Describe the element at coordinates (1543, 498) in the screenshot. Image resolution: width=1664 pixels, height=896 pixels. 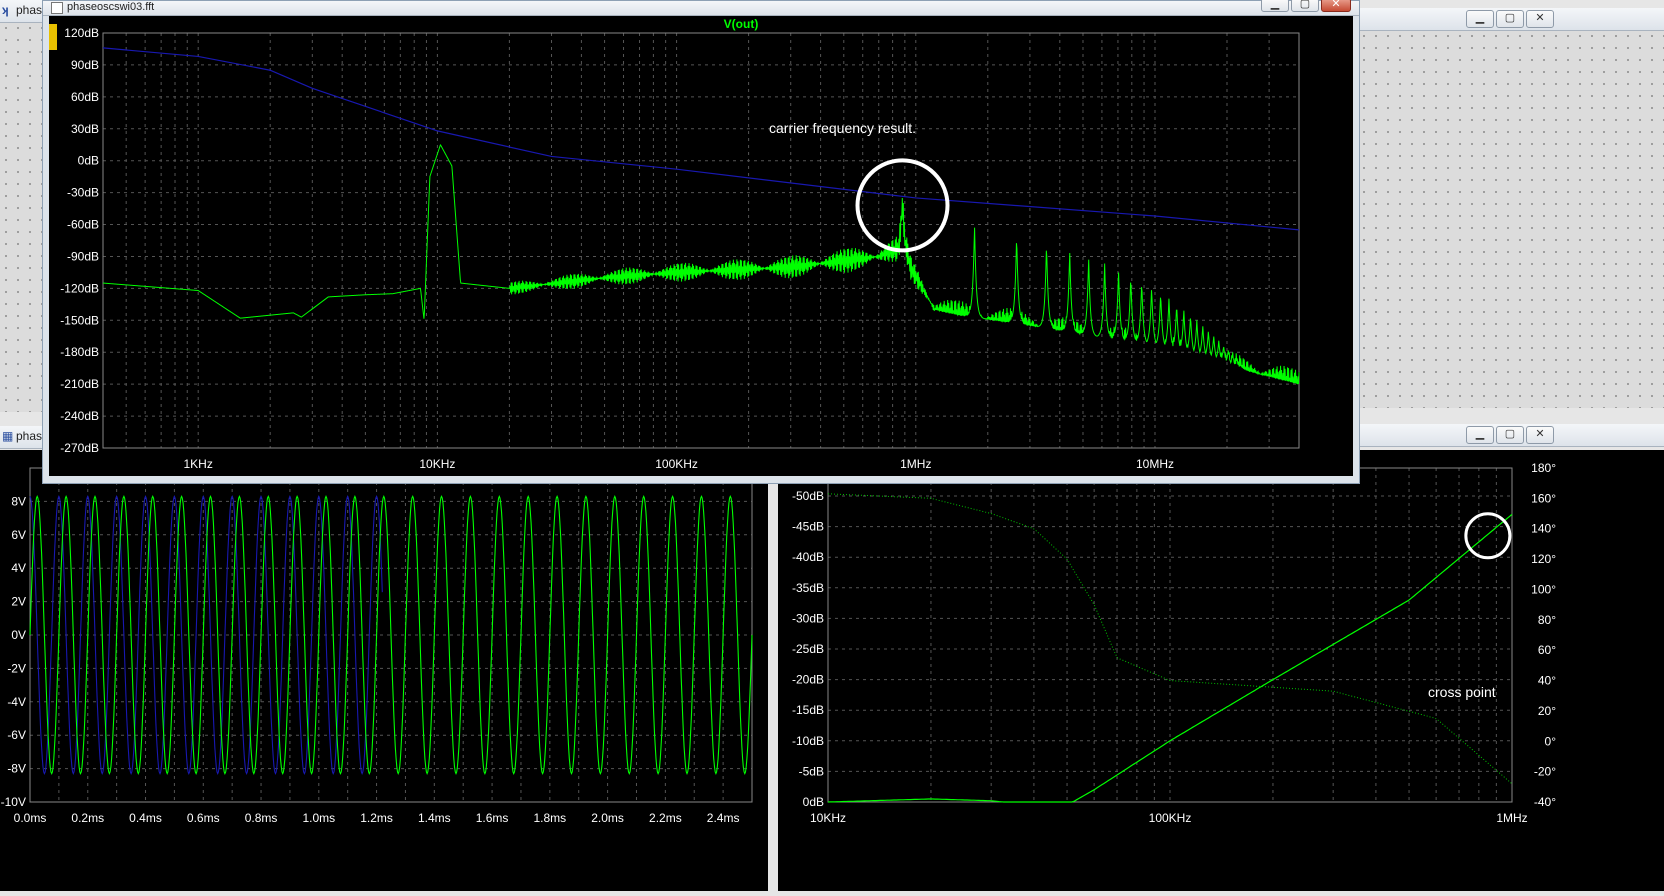
I see `y2-tick-label: 160°` at that location.